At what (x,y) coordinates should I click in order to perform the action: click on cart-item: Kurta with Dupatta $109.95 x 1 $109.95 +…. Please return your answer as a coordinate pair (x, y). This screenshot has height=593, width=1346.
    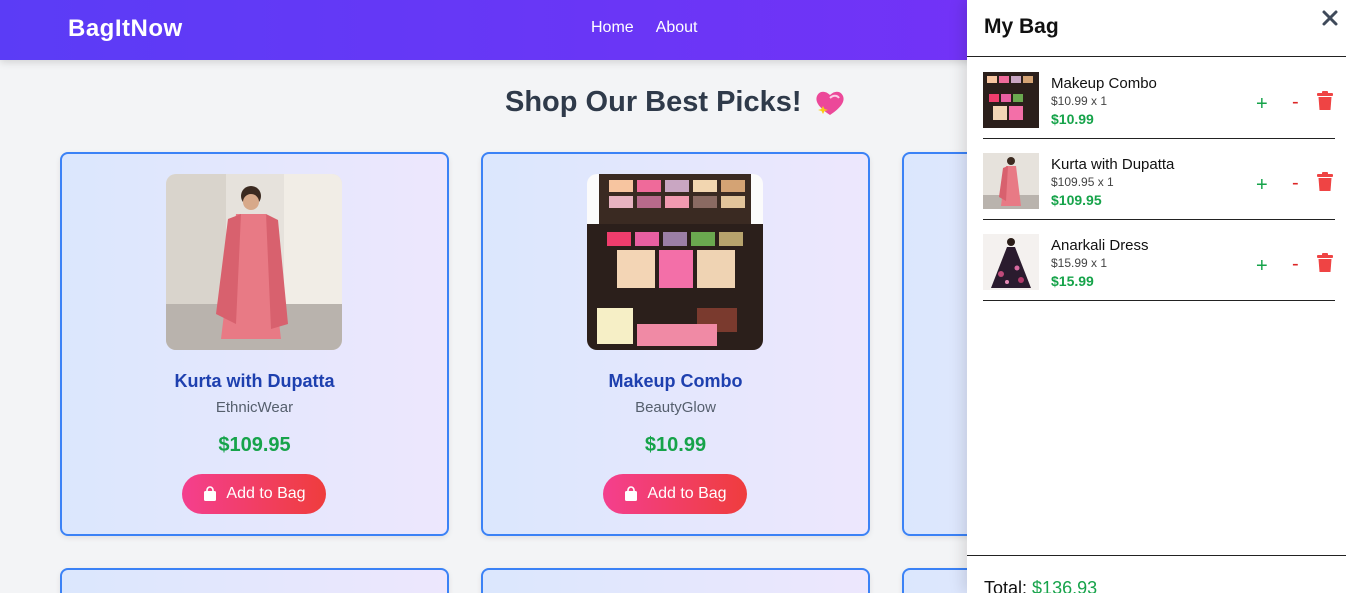
    Looking at the image, I should click on (1159, 179).